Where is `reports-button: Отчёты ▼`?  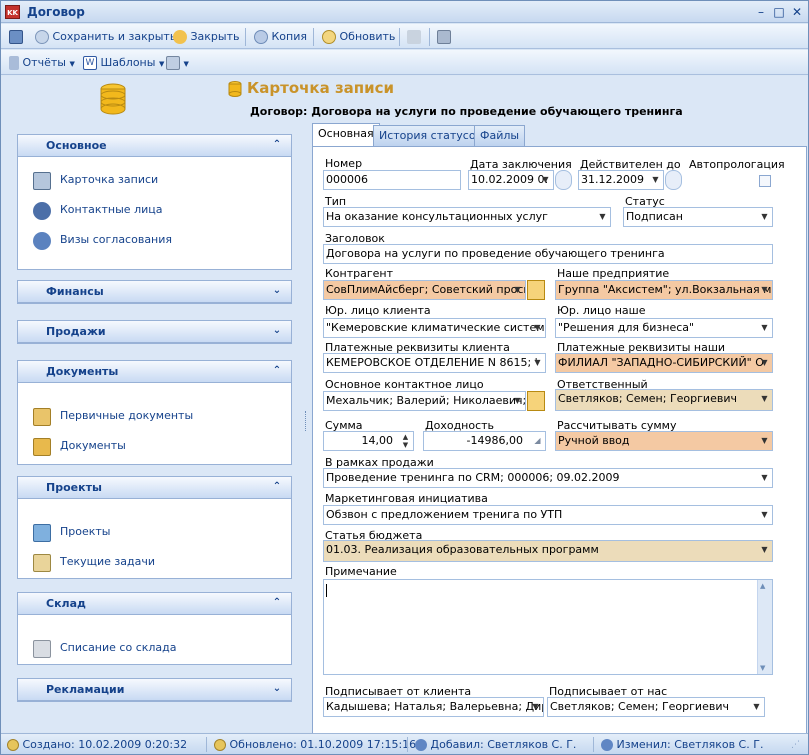
reports-button: Отчёты ▼ is located at coordinates (42, 63).